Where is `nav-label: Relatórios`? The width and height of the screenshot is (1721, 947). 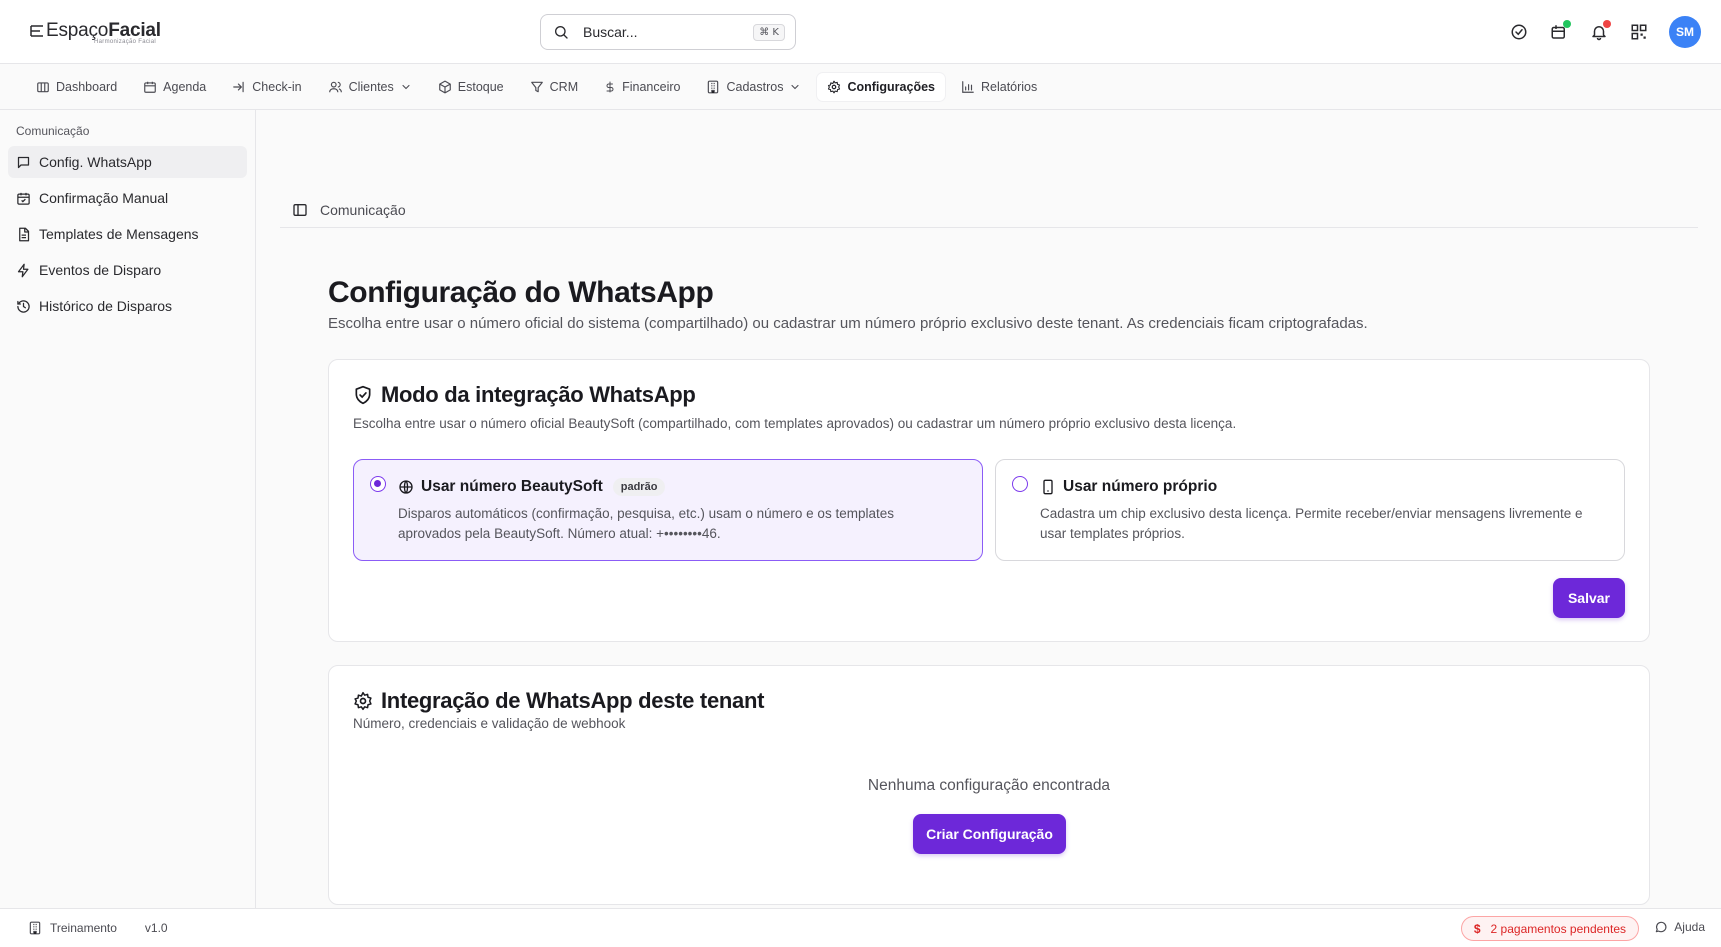
nav-label: Relatórios is located at coordinates (1009, 87).